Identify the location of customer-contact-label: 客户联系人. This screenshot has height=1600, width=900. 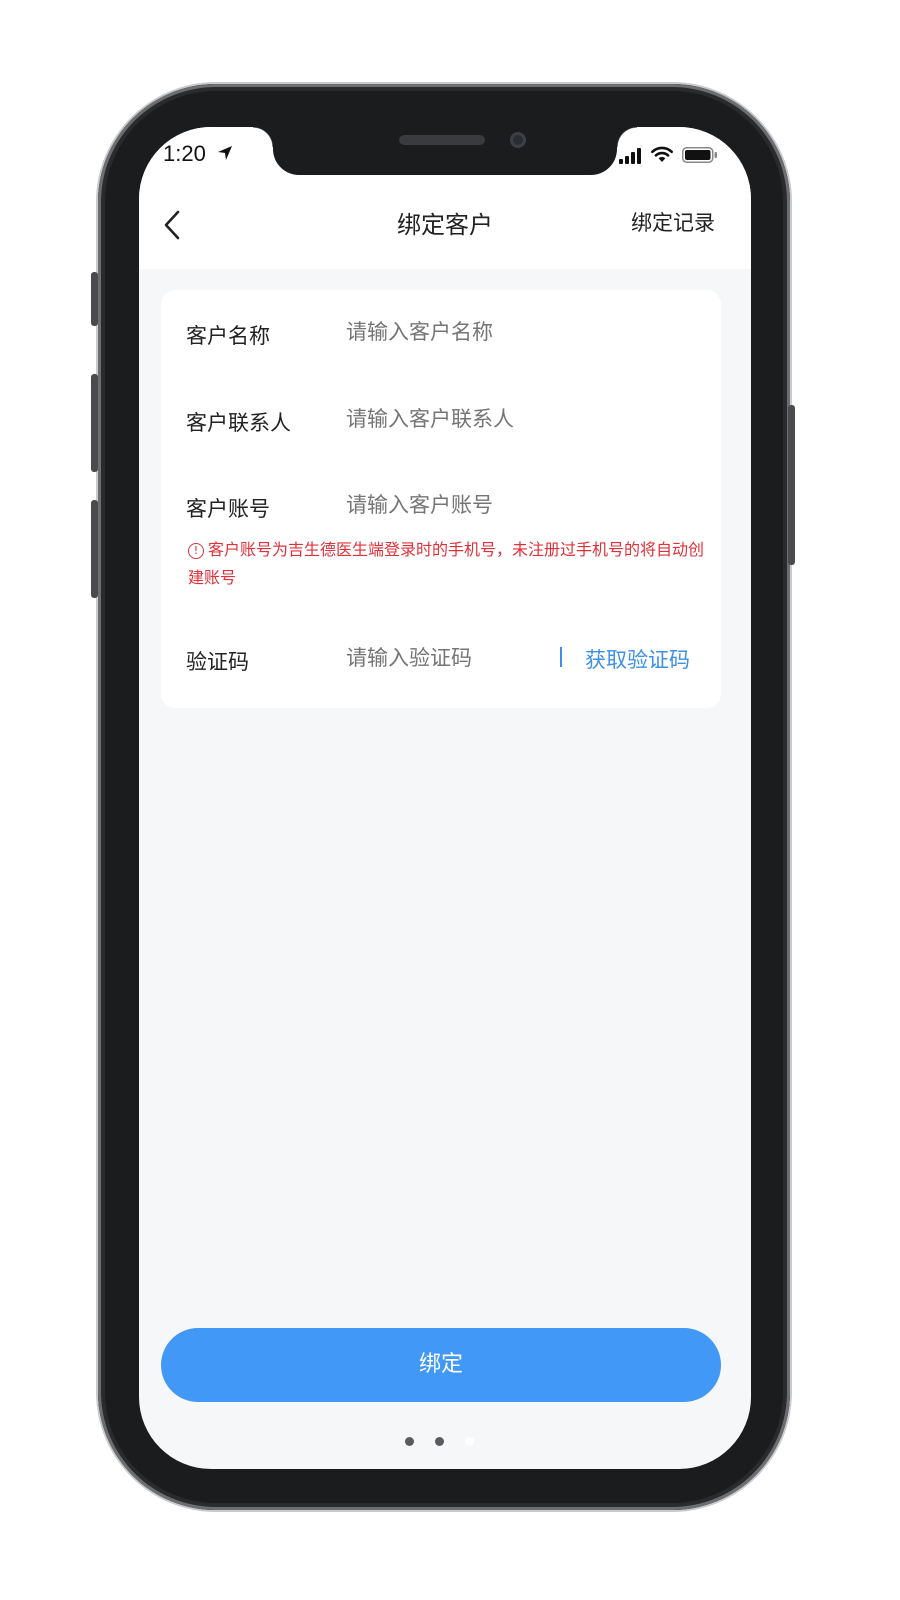
(238, 423).